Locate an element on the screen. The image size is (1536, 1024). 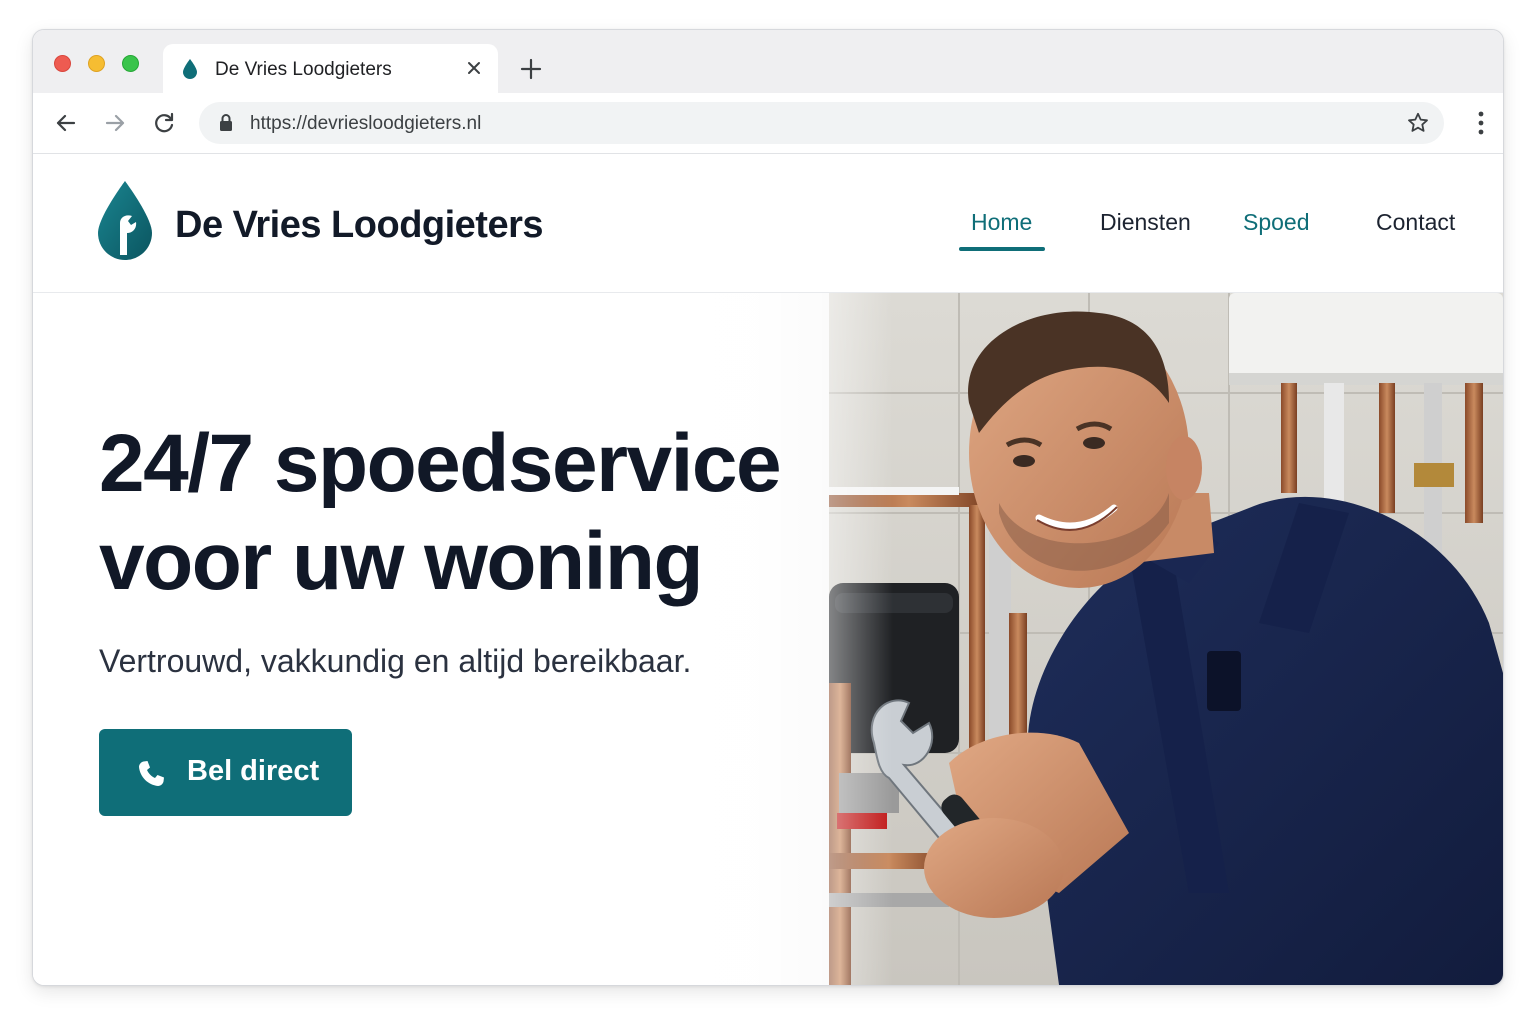
url-text: https://devriesloodgieters.nl is located at coordinates (365, 124).